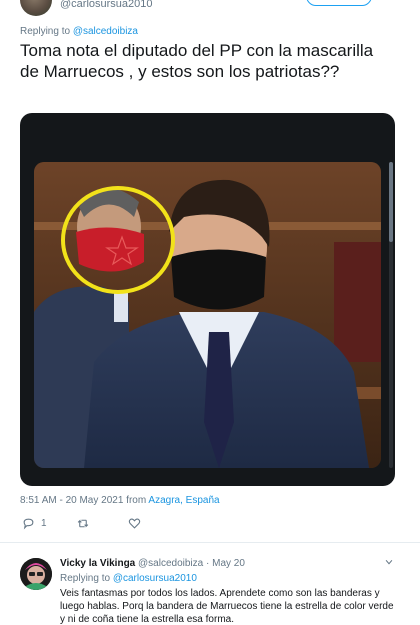 The height and width of the screenshot is (625, 420). Describe the element at coordinates (389, 562) in the screenshot. I see `chevron-down-icon` at that location.